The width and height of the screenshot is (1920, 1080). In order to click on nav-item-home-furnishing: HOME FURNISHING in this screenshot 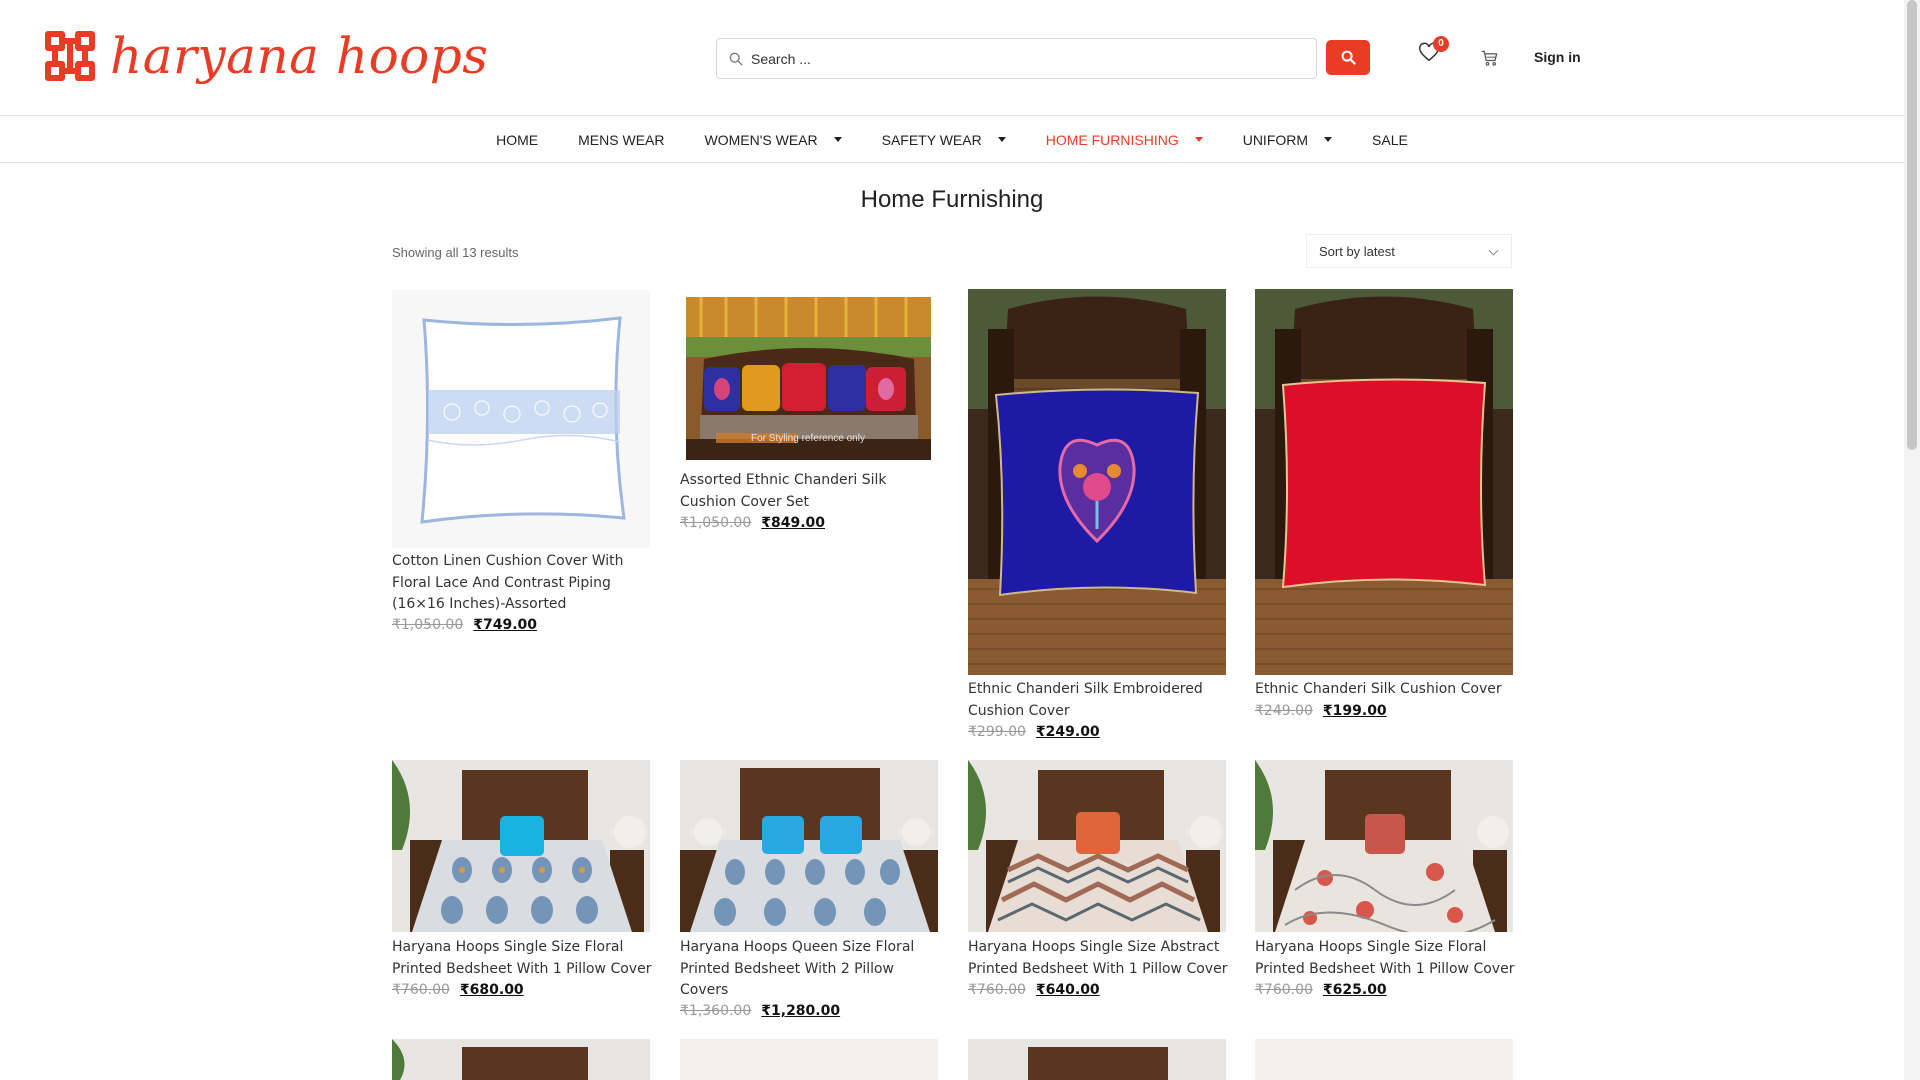, I will do `click(1124, 140)`.